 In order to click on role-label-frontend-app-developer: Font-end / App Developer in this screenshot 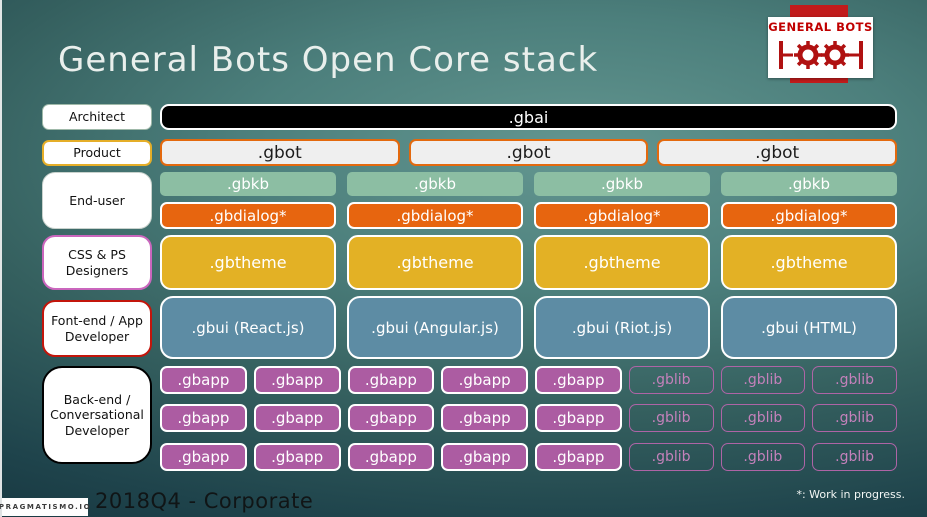, I will do `click(97, 328)`.